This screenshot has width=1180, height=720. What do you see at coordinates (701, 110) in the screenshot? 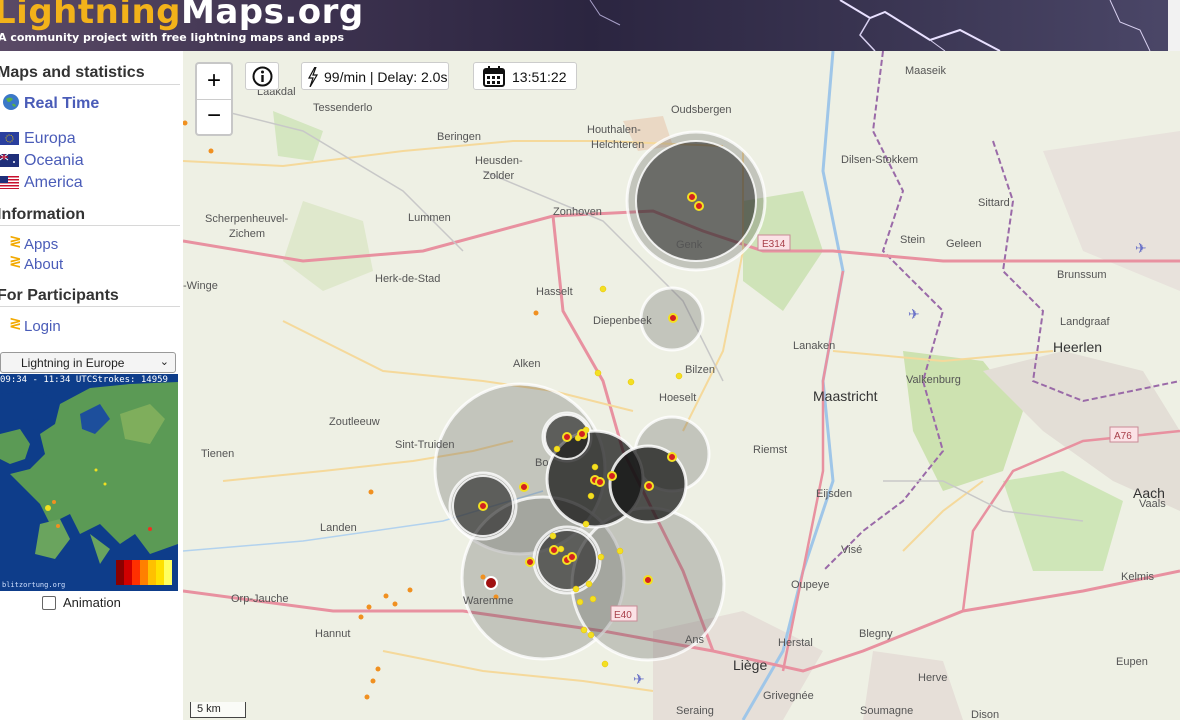
I see `place-label: Oudsbergen` at bounding box center [701, 110].